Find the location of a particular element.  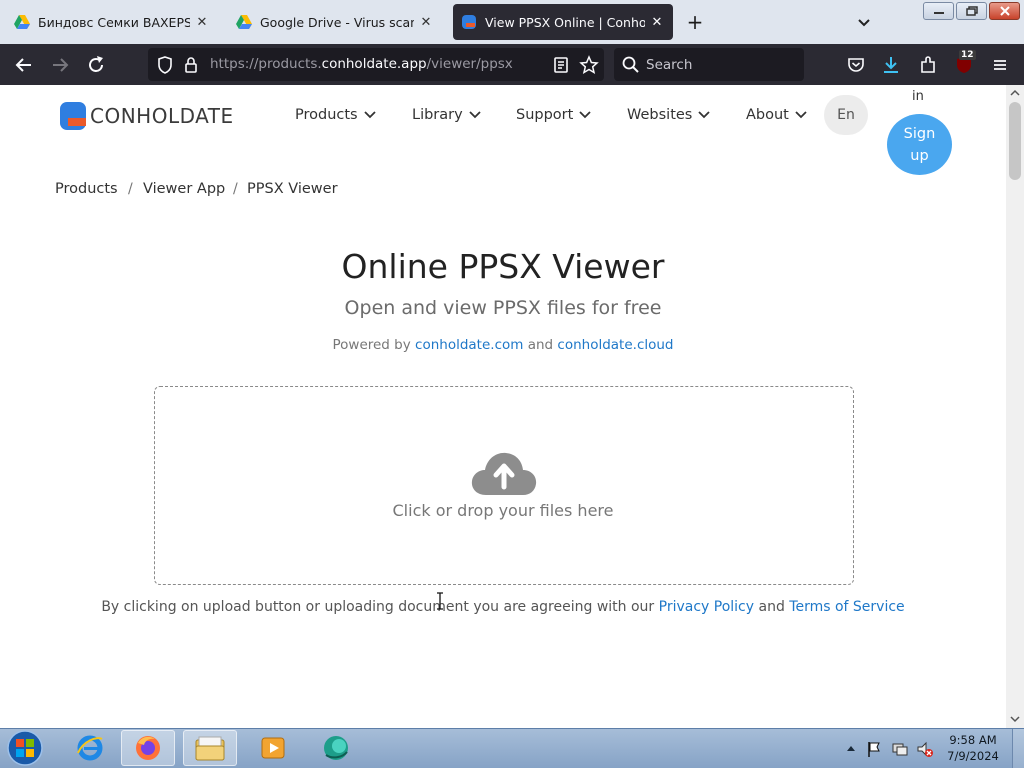

restore-icon is located at coordinates (971, 11).